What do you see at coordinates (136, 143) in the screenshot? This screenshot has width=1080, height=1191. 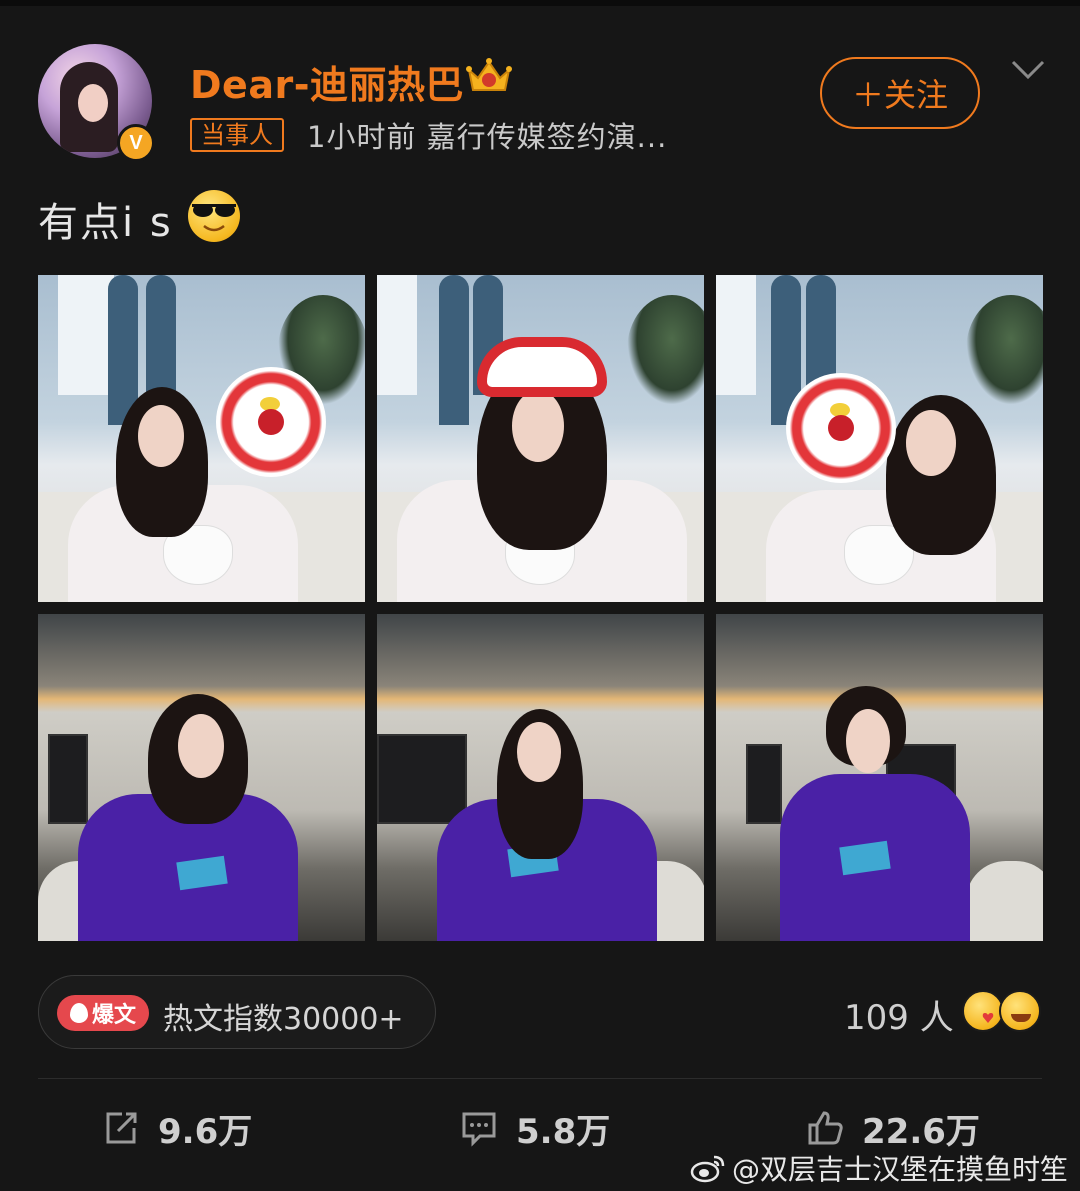 I see `verified-badge: V` at bounding box center [136, 143].